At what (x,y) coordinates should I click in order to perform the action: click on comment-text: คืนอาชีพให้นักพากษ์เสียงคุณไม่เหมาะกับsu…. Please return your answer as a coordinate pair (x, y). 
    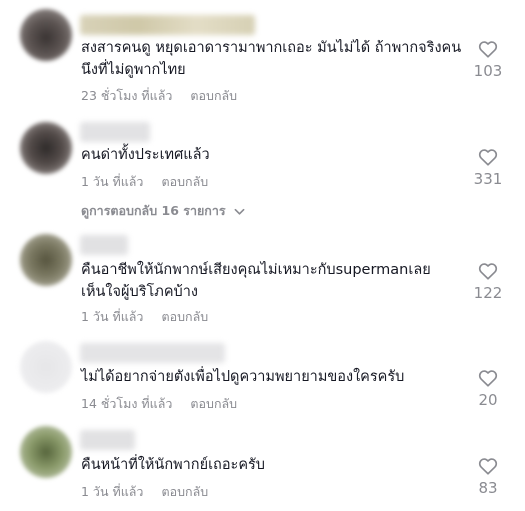
    Looking at the image, I should click on (256, 281).